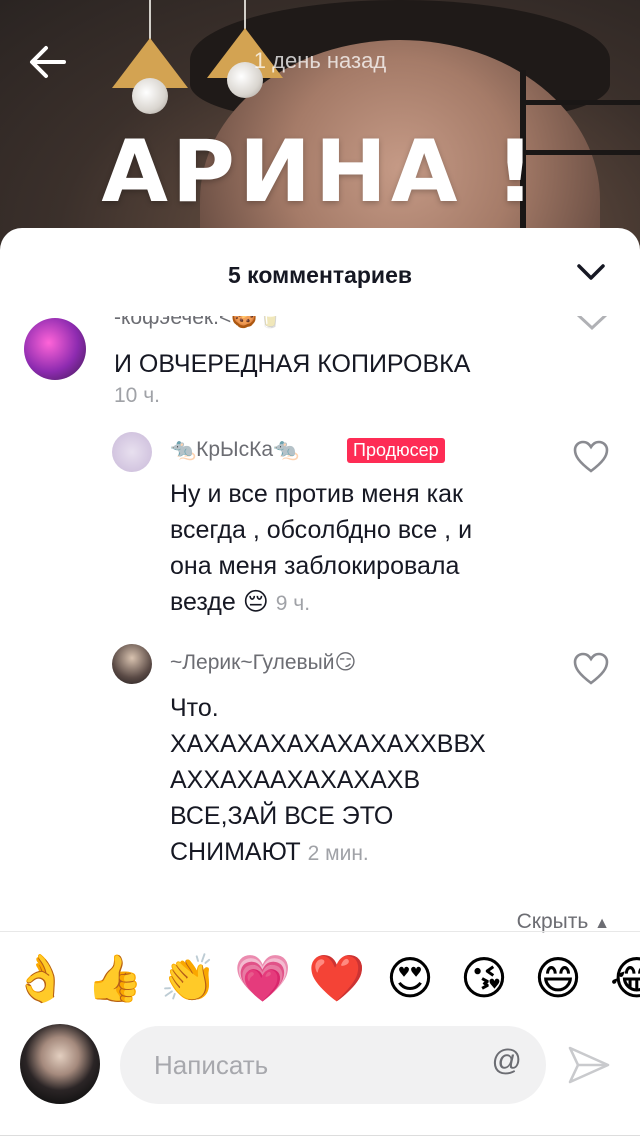 The image size is (640, 1136). What do you see at coordinates (328, 744) in the screenshot?
I see `comment-line: ХАХАХАХАХАХАХАХХВВХ` at bounding box center [328, 744].